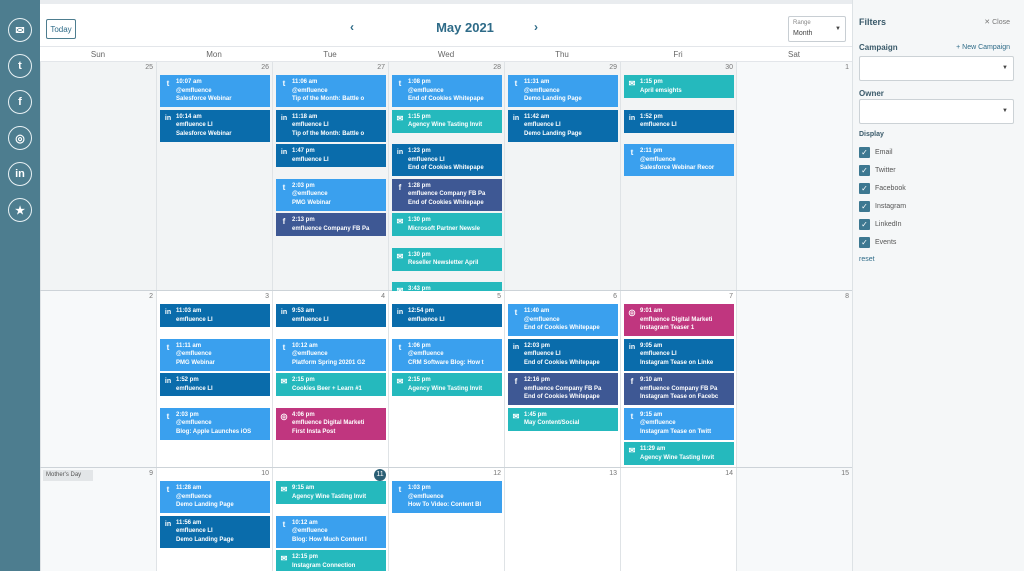 This screenshot has height=571, width=1024. What do you see at coordinates (331, 492) in the screenshot?
I see `email-event: ✉ 9:15 am Agency Wine Tasting Invit` at bounding box center [331, 492].